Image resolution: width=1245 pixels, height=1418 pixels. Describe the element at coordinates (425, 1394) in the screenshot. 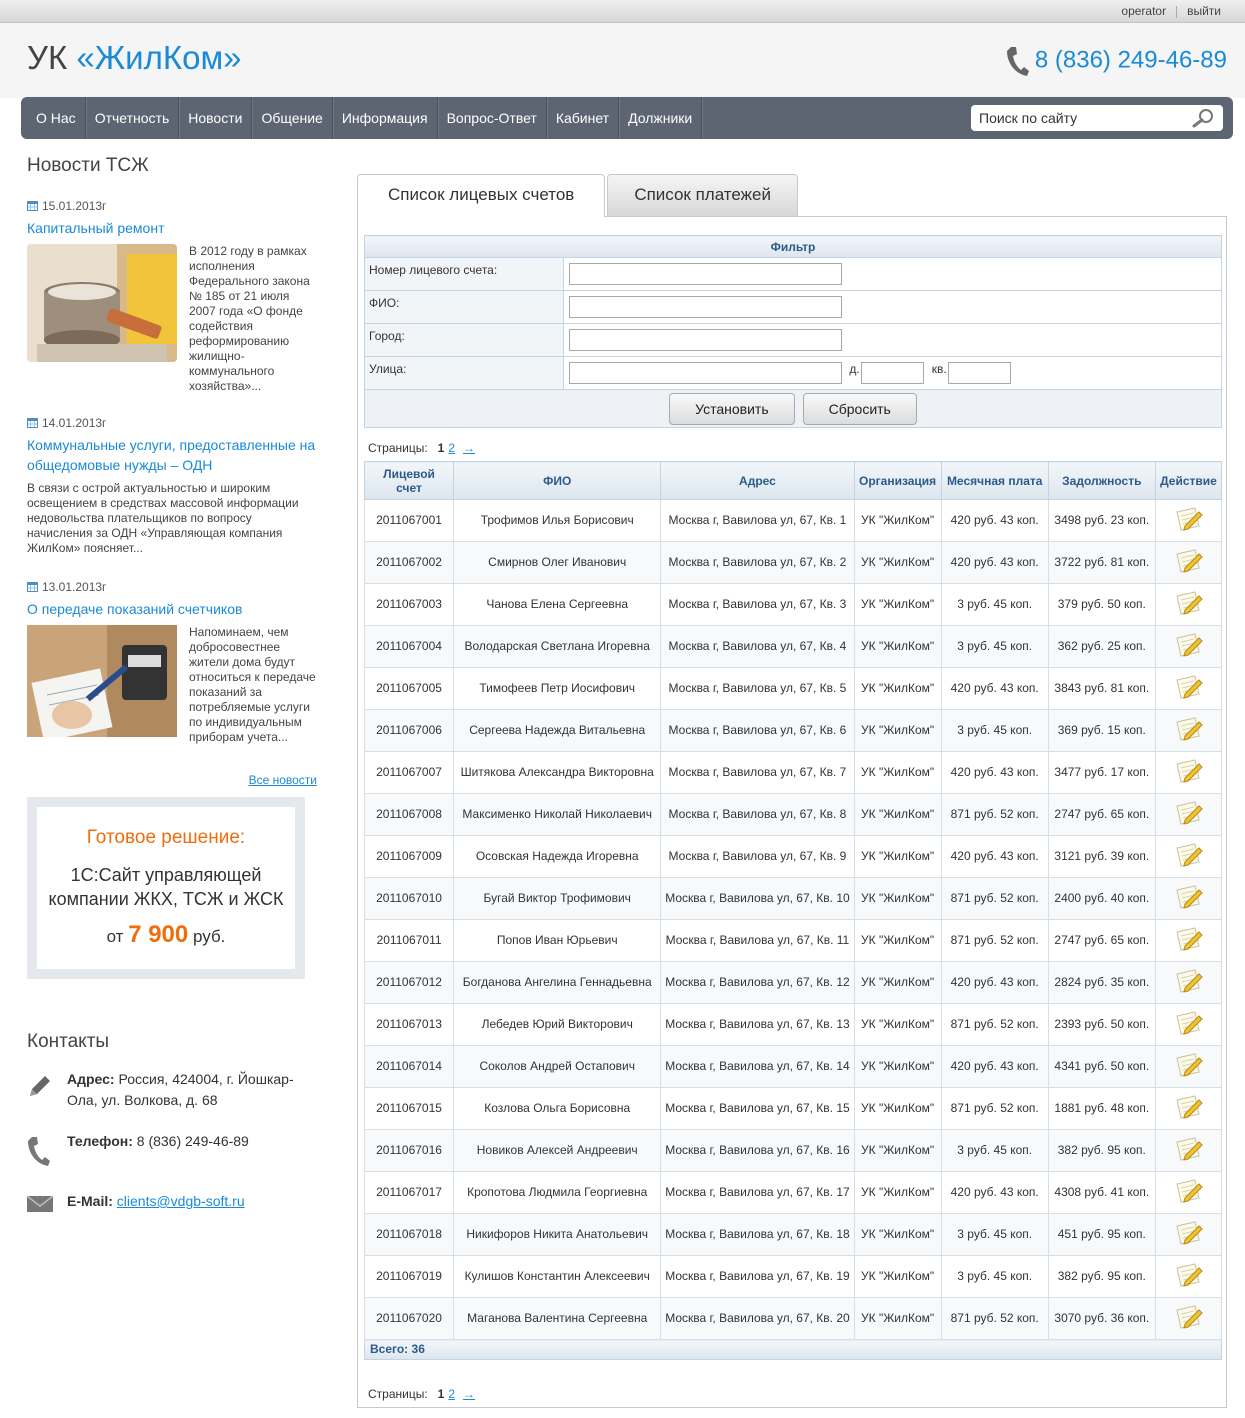

I see `pager-bottom: Страницы: 1 2 →` at that location.